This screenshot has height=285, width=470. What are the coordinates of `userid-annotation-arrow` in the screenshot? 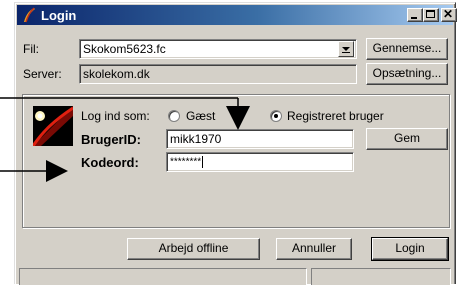 It's located at (125, 113).